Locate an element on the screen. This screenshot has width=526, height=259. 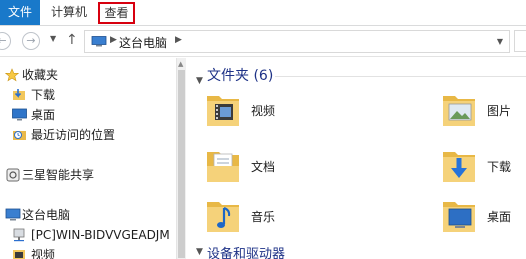
ribbon-tab-bar: 文件 计算机 查看 is located at coordinates (263, 13).